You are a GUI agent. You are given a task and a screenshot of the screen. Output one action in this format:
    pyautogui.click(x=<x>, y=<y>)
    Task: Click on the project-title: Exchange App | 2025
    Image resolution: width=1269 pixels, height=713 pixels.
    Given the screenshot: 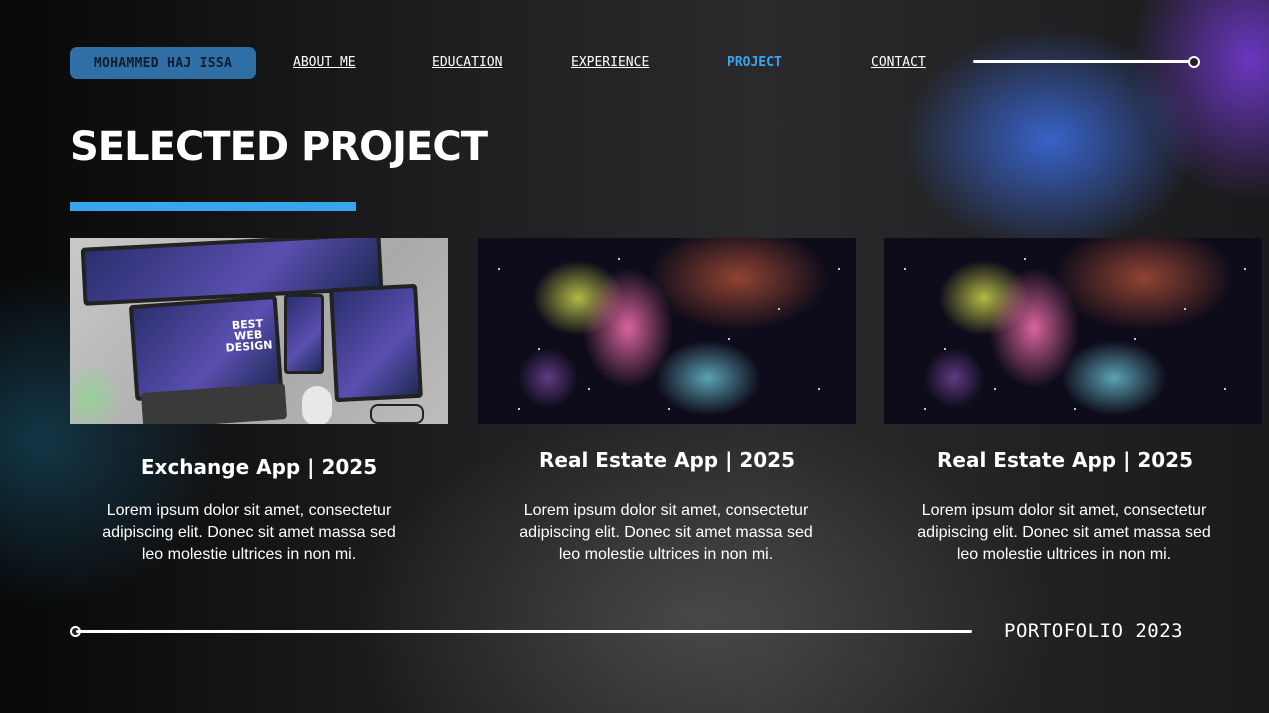 What is the action you would take?
    pyautogui.click(x=259, y=467)
    